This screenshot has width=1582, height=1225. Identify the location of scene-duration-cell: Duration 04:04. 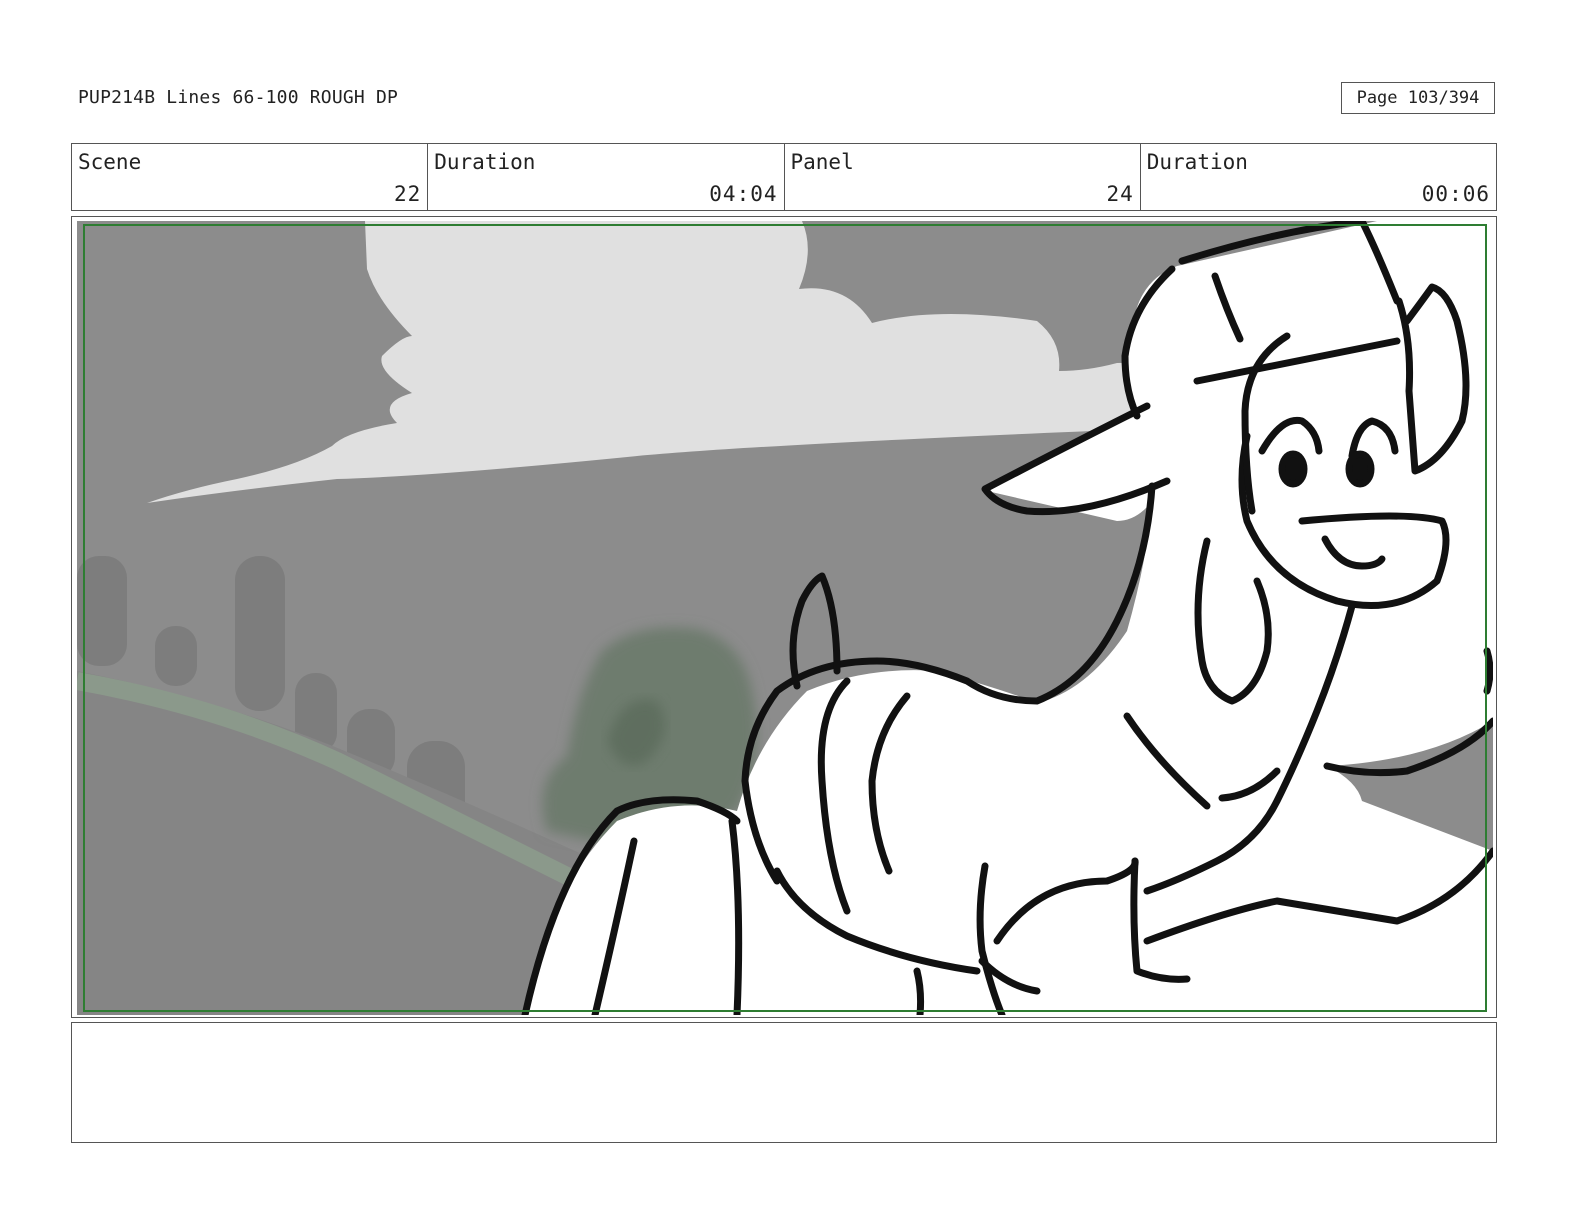
(606, 177).